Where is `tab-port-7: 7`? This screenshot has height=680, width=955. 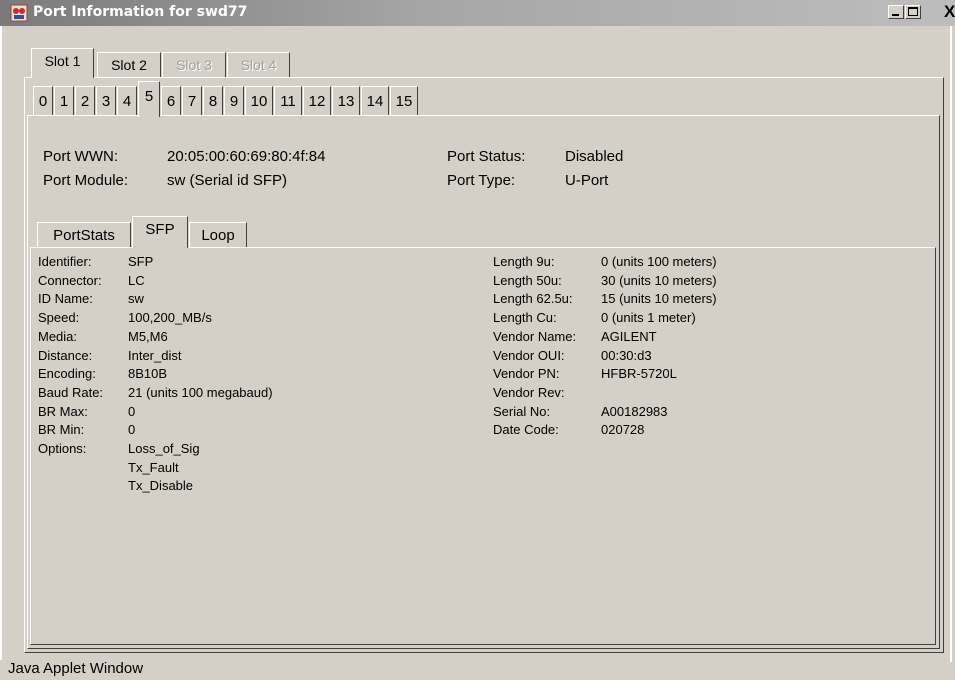 tab-port-7: 7 is located at coordinates (192, 101).